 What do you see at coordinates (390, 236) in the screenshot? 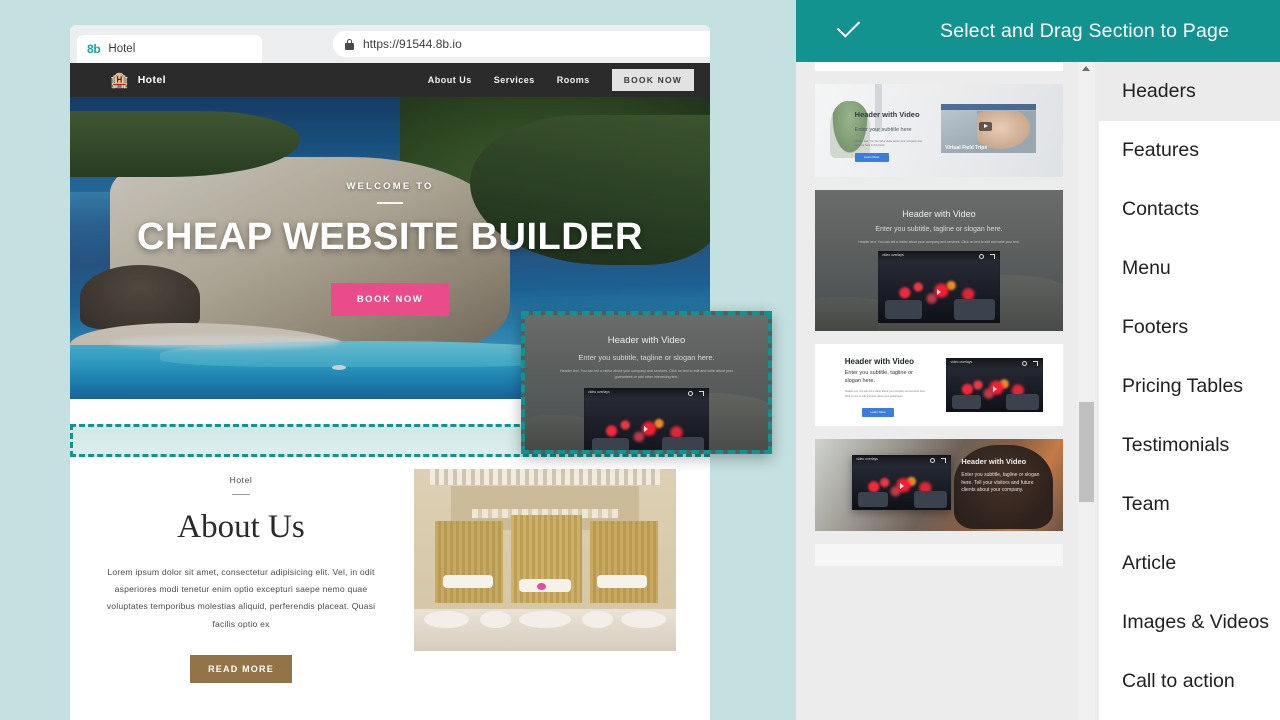
I see `hero-title: CHEAP WEBSITE BUILDER` at bounding box center [390, 236].